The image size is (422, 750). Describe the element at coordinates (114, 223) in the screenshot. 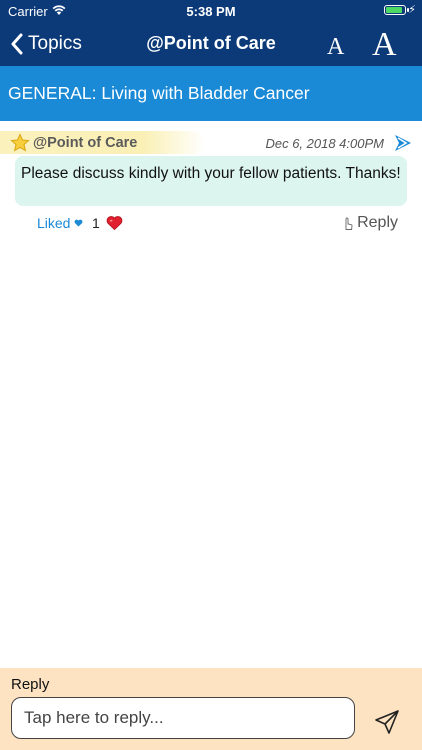

I see `heart-icon` at that location.